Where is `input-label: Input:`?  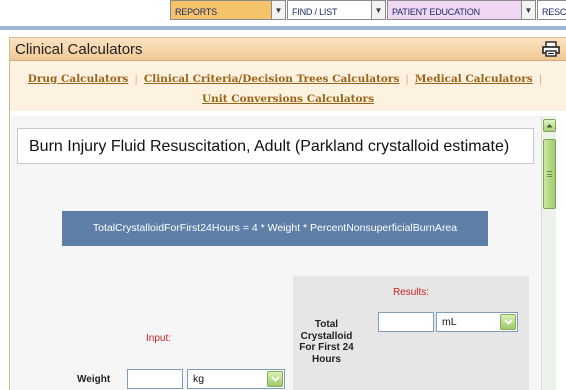
input-label: Input: is located at coordinates (159, 338).